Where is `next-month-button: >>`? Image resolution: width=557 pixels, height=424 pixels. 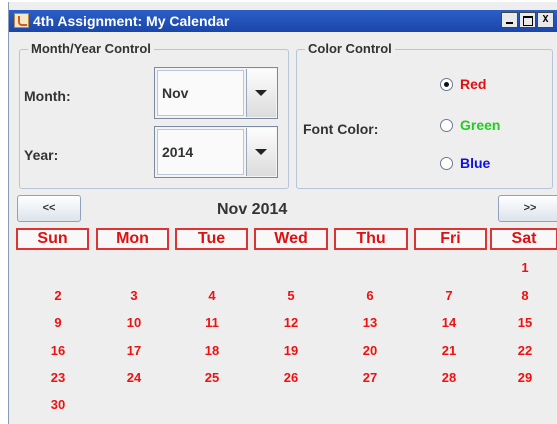
next-month-button: >> is located at coordinates (527, 208).